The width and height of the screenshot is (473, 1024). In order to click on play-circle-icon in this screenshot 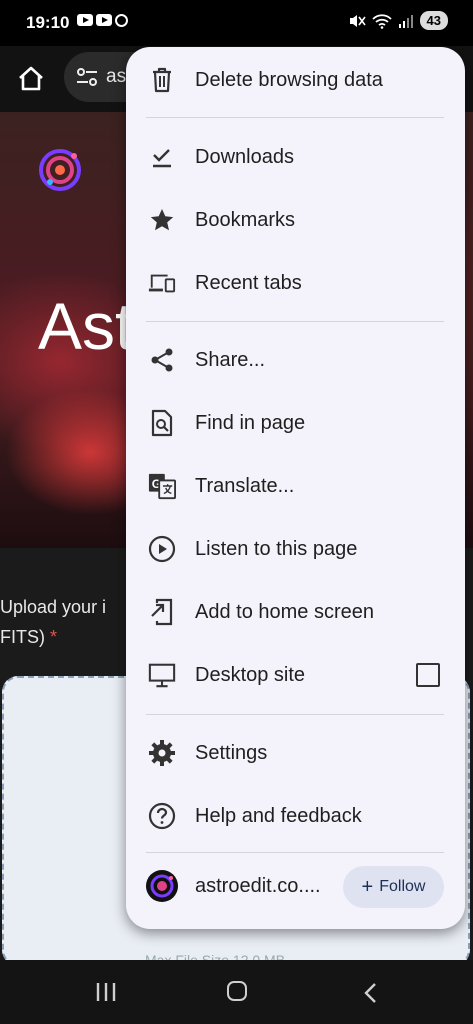, I will do `click(162, 549)`.